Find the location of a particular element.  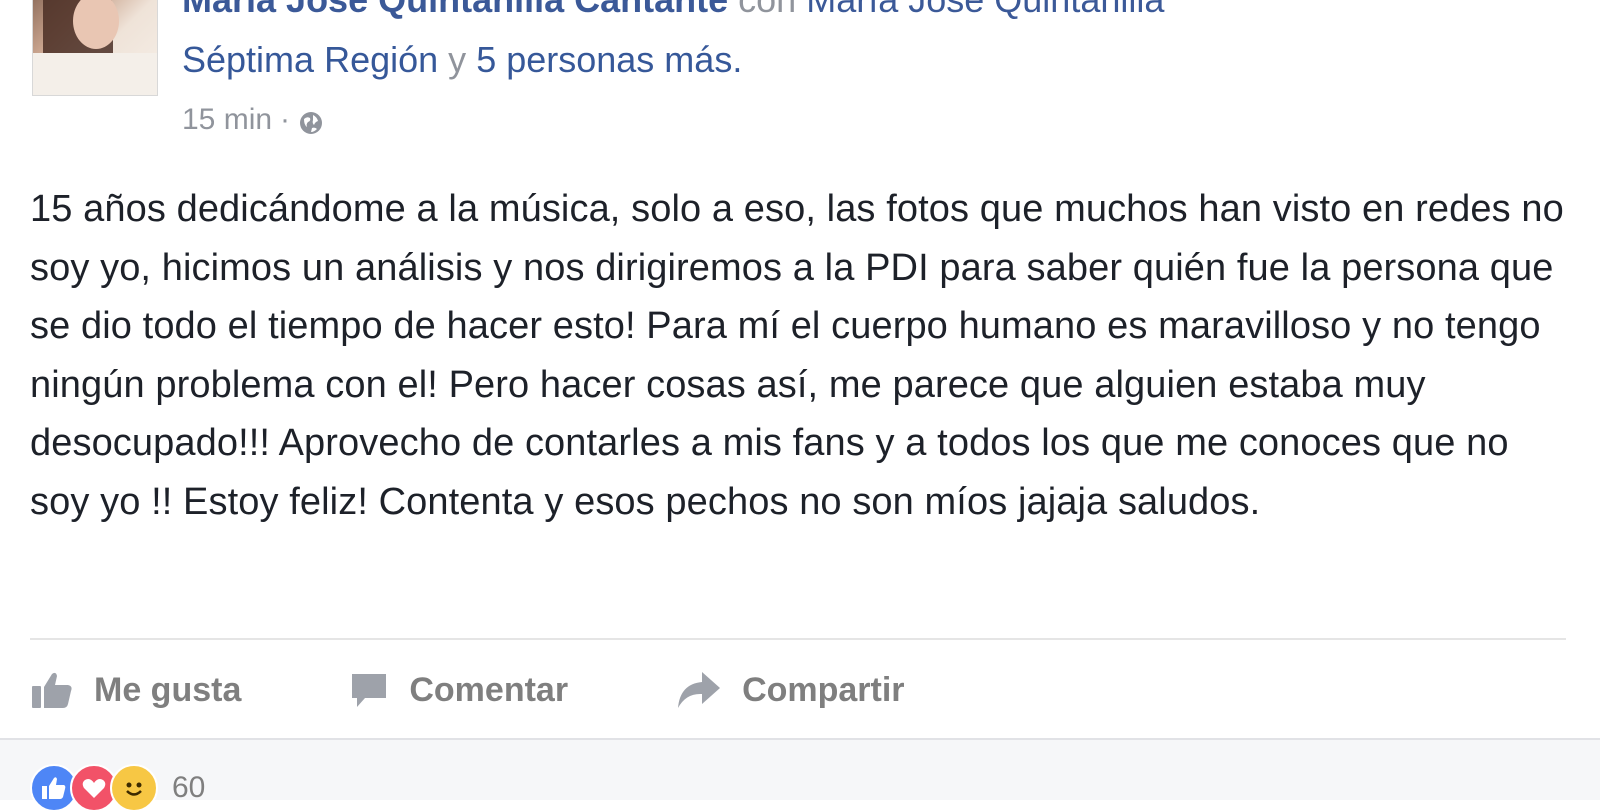

share-button: Compartir is located at coordinates (790, 690).